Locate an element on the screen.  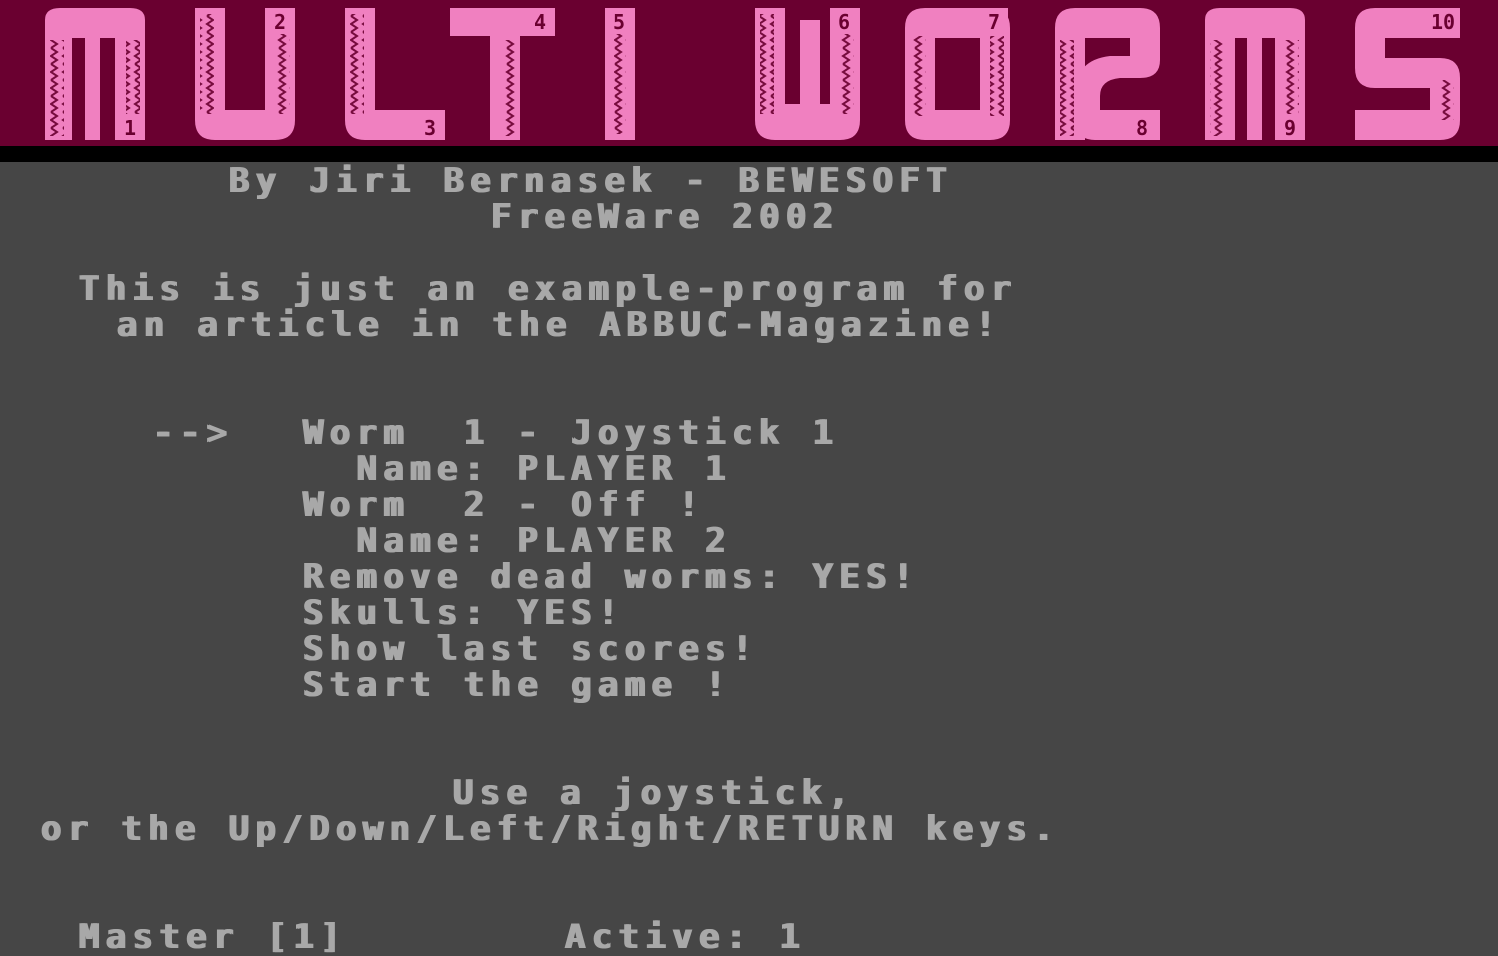
credits-author: By Jiri Bernasek - BEWESOFT is located at coordinates (590, 181).